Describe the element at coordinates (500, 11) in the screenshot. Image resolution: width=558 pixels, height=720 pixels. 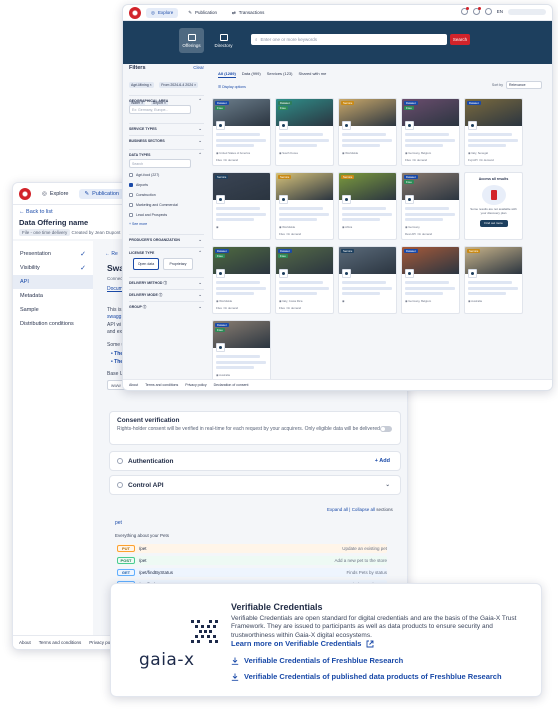
I see `language-select: EN` at that location.